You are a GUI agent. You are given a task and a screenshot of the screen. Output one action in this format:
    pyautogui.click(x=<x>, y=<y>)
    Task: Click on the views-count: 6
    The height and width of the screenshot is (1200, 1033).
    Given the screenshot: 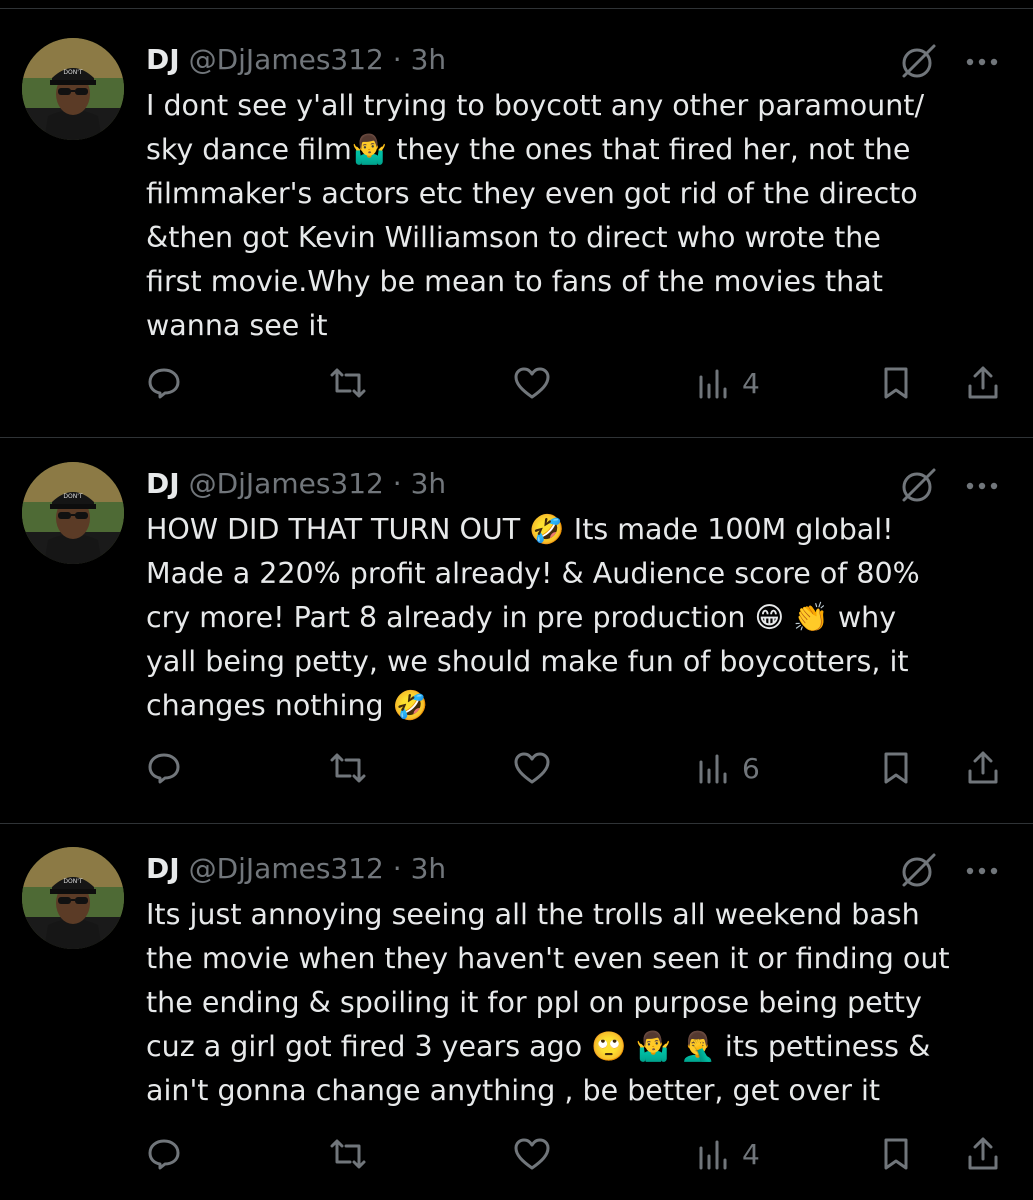 What is the action you would take?
    pyautogui.click(x=751, y=768)
    